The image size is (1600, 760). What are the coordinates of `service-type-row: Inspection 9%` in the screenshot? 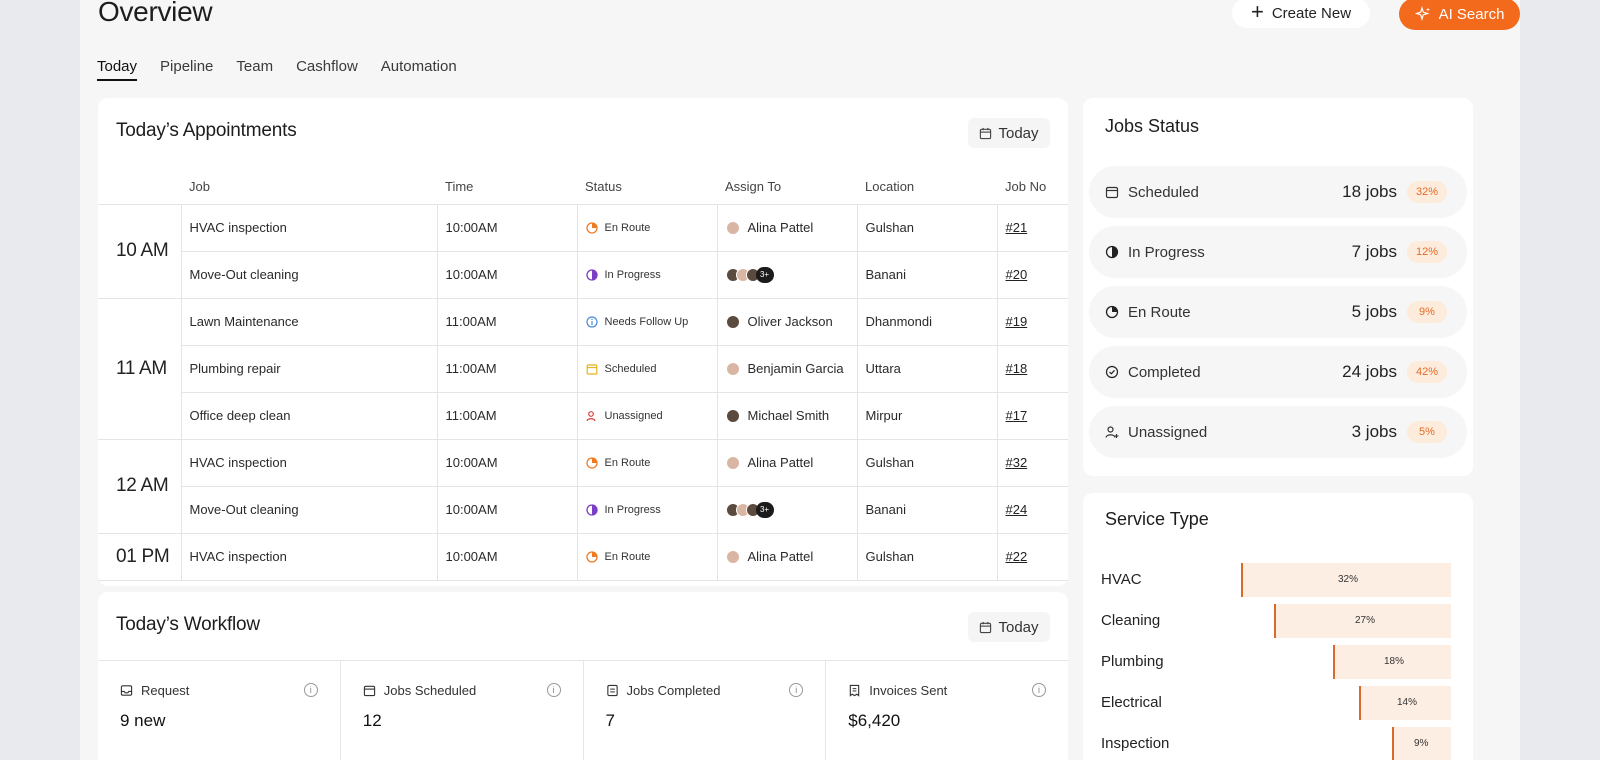 It's located at (1276, 743).